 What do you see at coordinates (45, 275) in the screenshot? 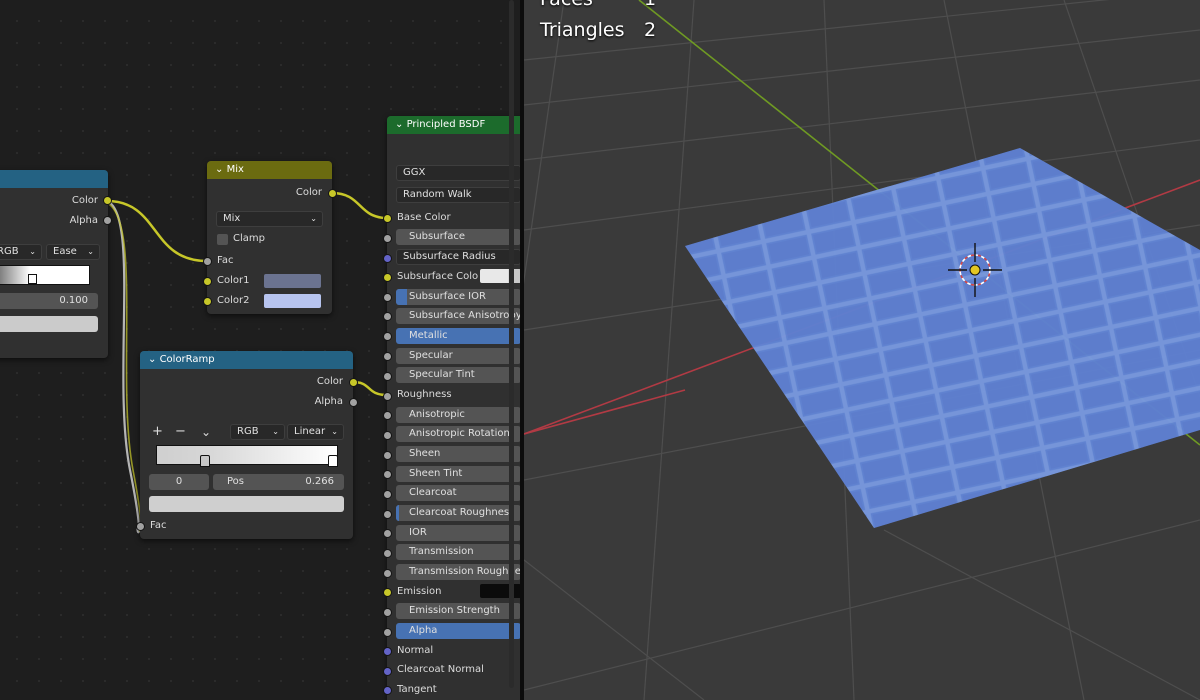
I see `left-node-ramp-bar` at bounding box center [45, 275].